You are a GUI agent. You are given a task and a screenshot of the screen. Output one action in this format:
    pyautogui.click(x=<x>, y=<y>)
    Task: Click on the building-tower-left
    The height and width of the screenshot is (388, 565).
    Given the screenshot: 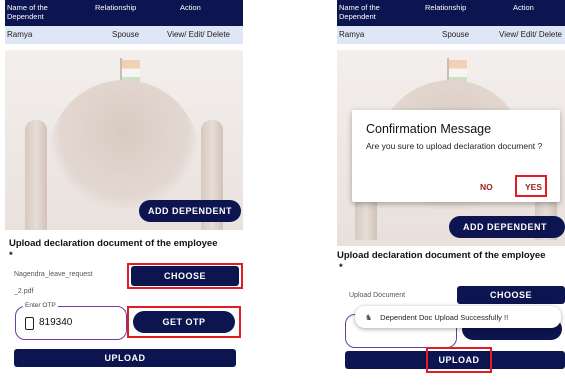 What is the action you would take?
    pyautogui.click(x=36, y=180)
    